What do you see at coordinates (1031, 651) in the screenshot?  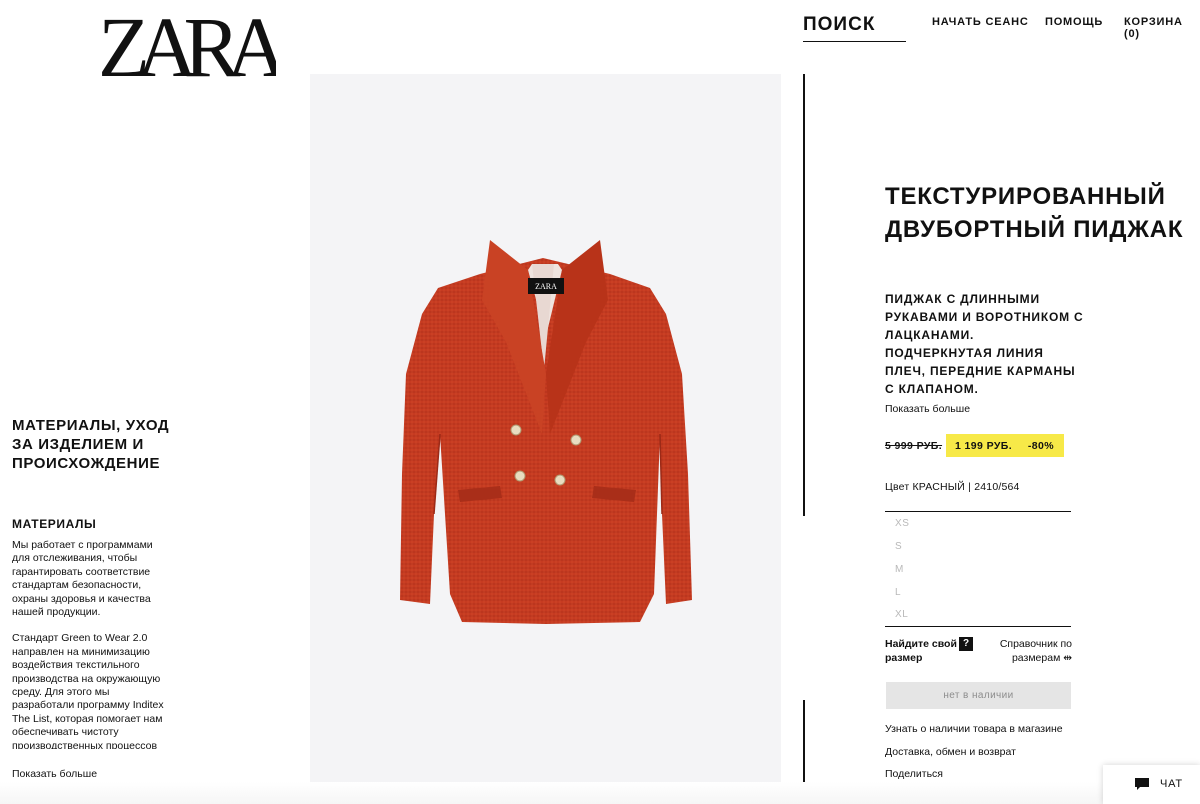 I see `size-guide-link: Справочник по размерам ⇹` at bounding box center [1031, 651].